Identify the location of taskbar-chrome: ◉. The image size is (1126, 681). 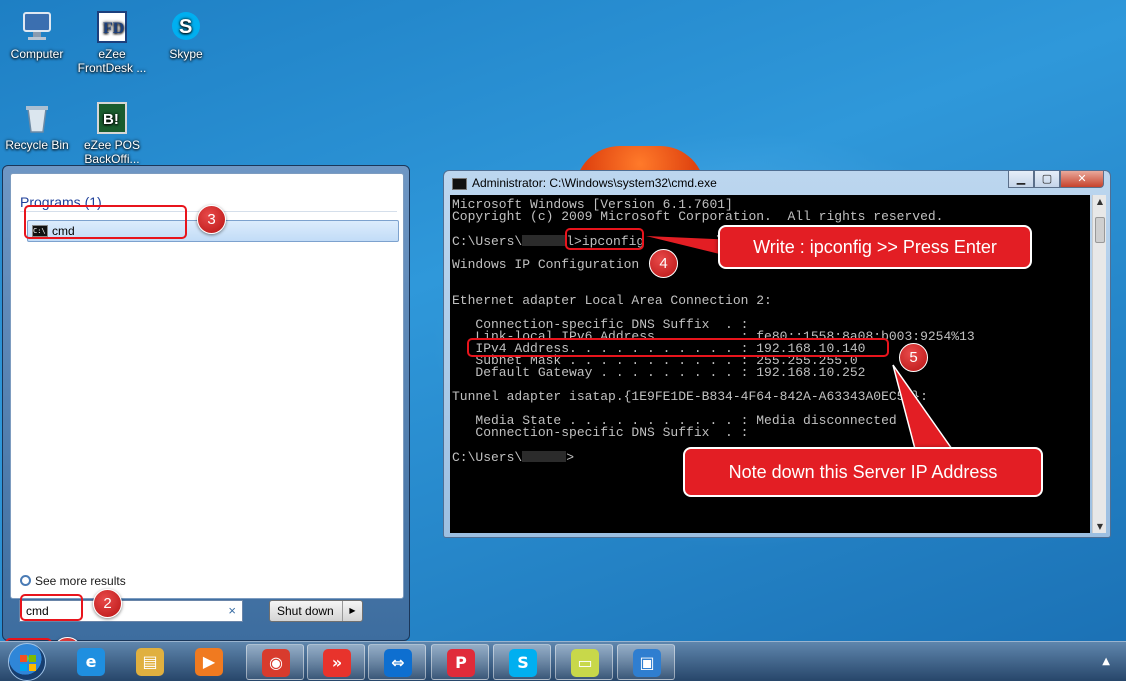
(275, 662).